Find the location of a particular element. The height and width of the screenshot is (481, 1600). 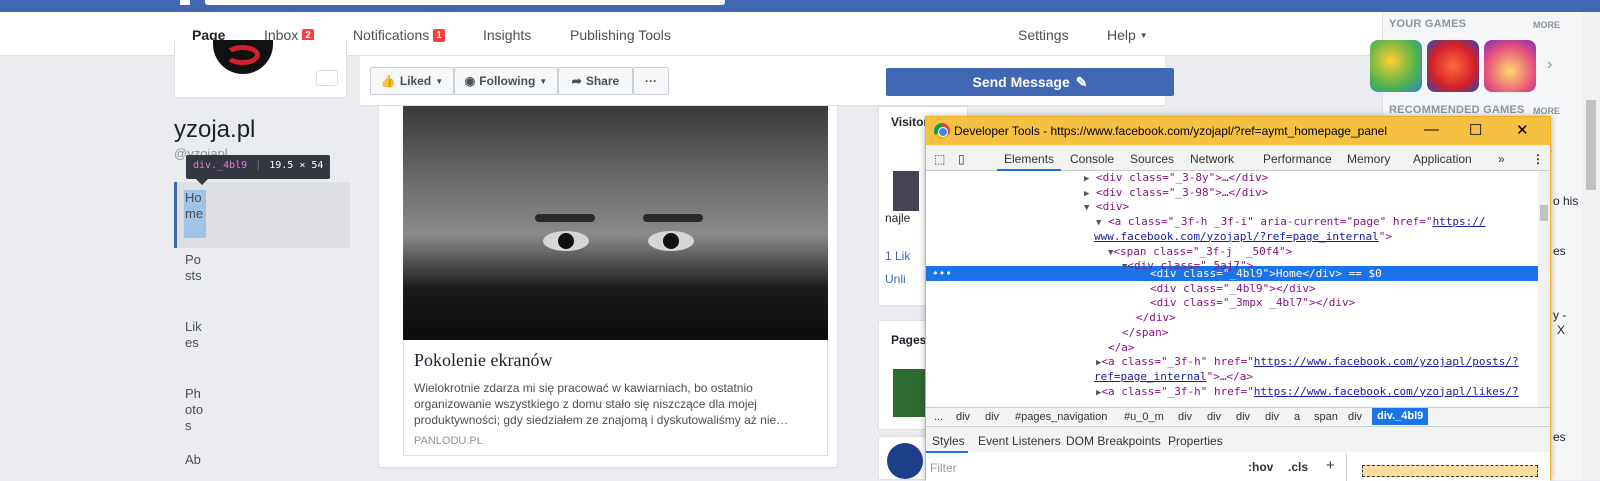

nav-item-likes: Likes is located at coordinates (196, 335).